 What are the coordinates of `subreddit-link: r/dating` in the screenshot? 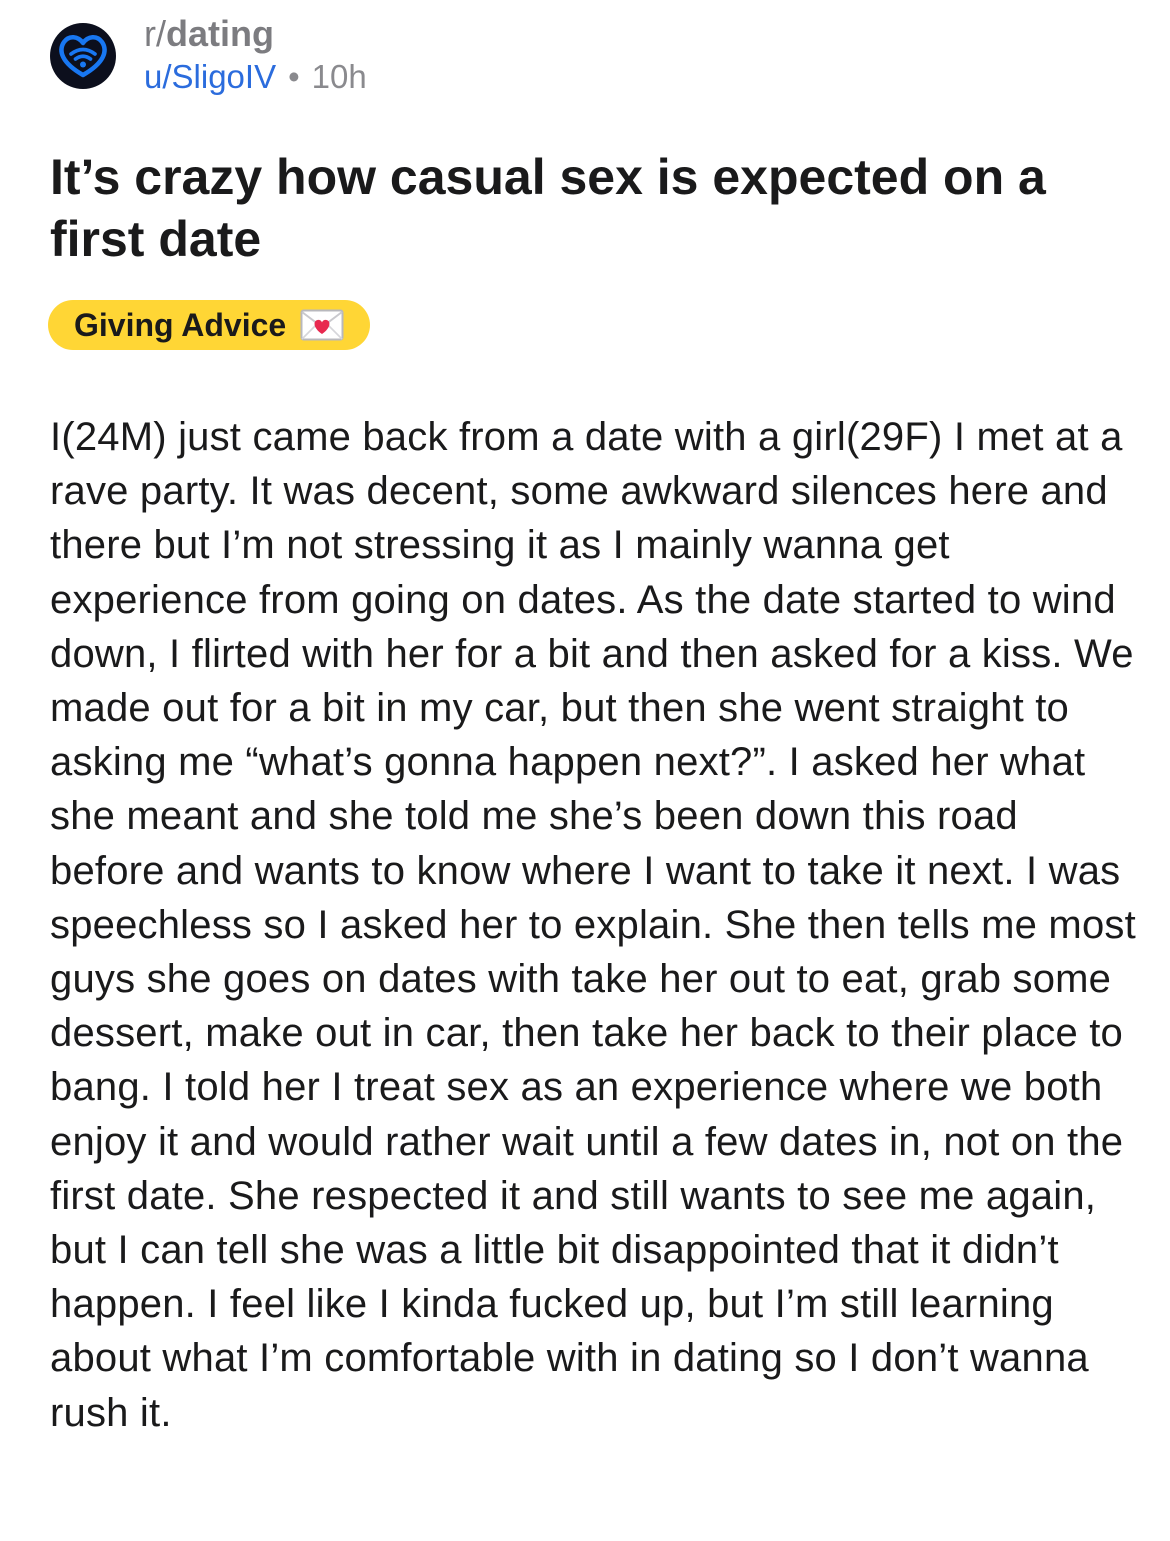 It's located at (255, 34).